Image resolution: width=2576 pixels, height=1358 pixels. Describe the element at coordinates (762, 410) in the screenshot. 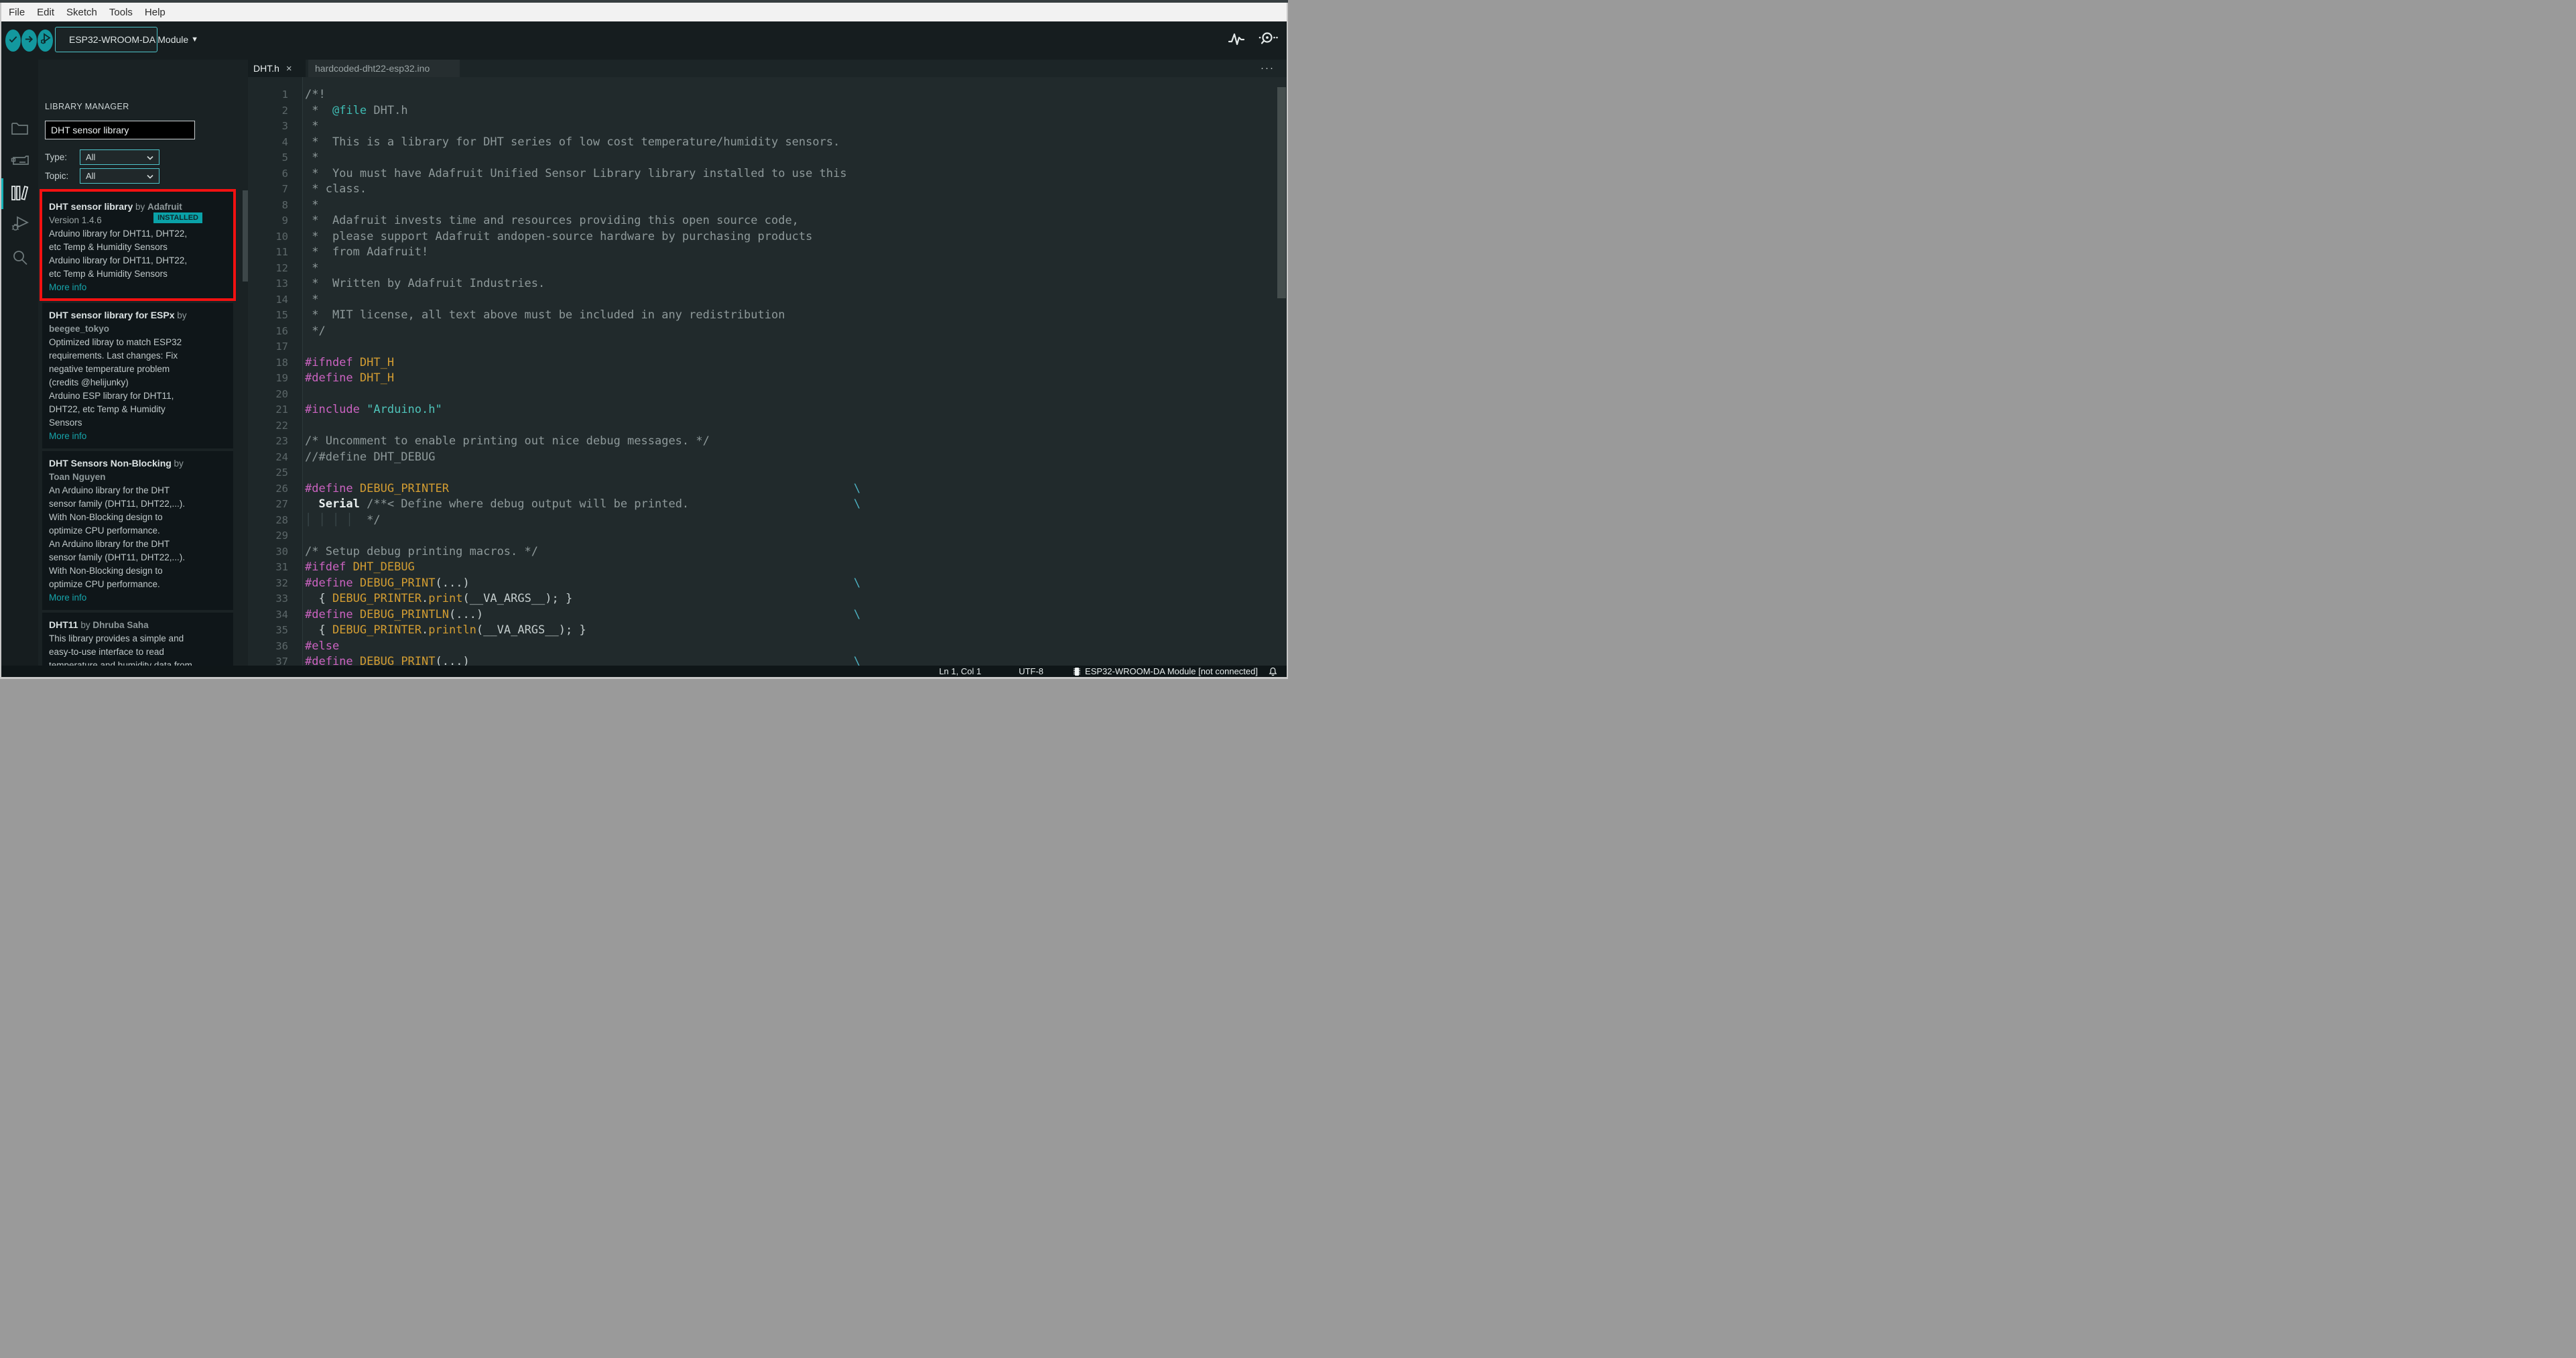

I see `code-line: 21 #include "Arduino.h"` at that location.